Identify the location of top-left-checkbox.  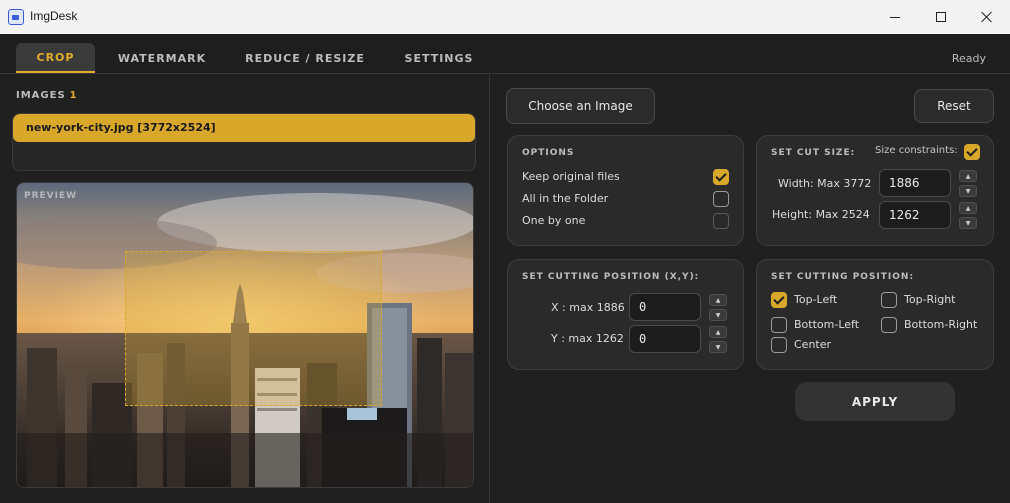
(779, 300).